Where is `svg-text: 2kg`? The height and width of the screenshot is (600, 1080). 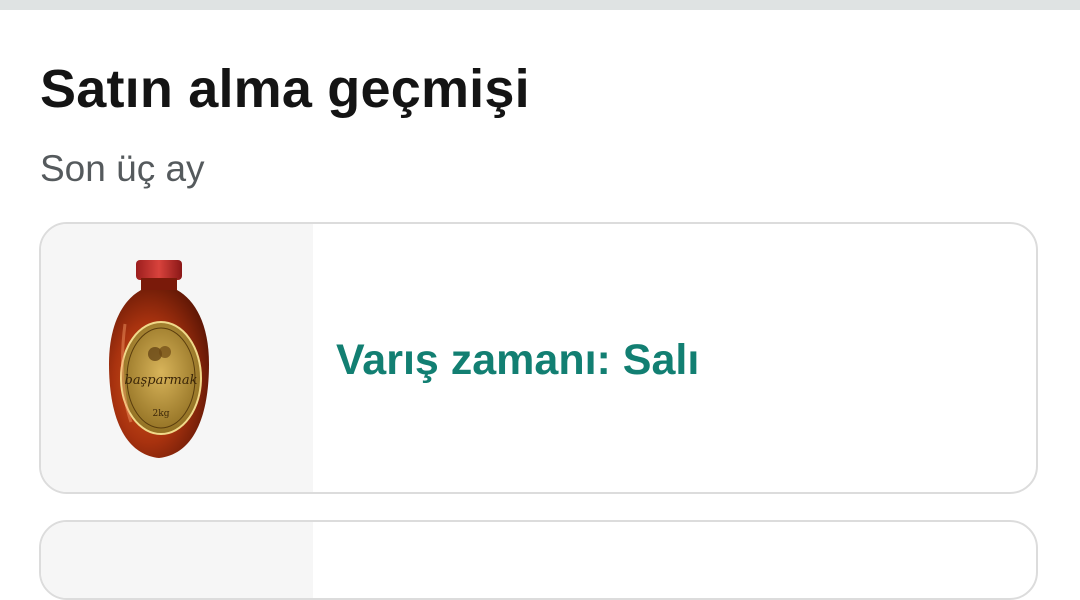
svg-text: 2kg is located at coordinates (161, 414).